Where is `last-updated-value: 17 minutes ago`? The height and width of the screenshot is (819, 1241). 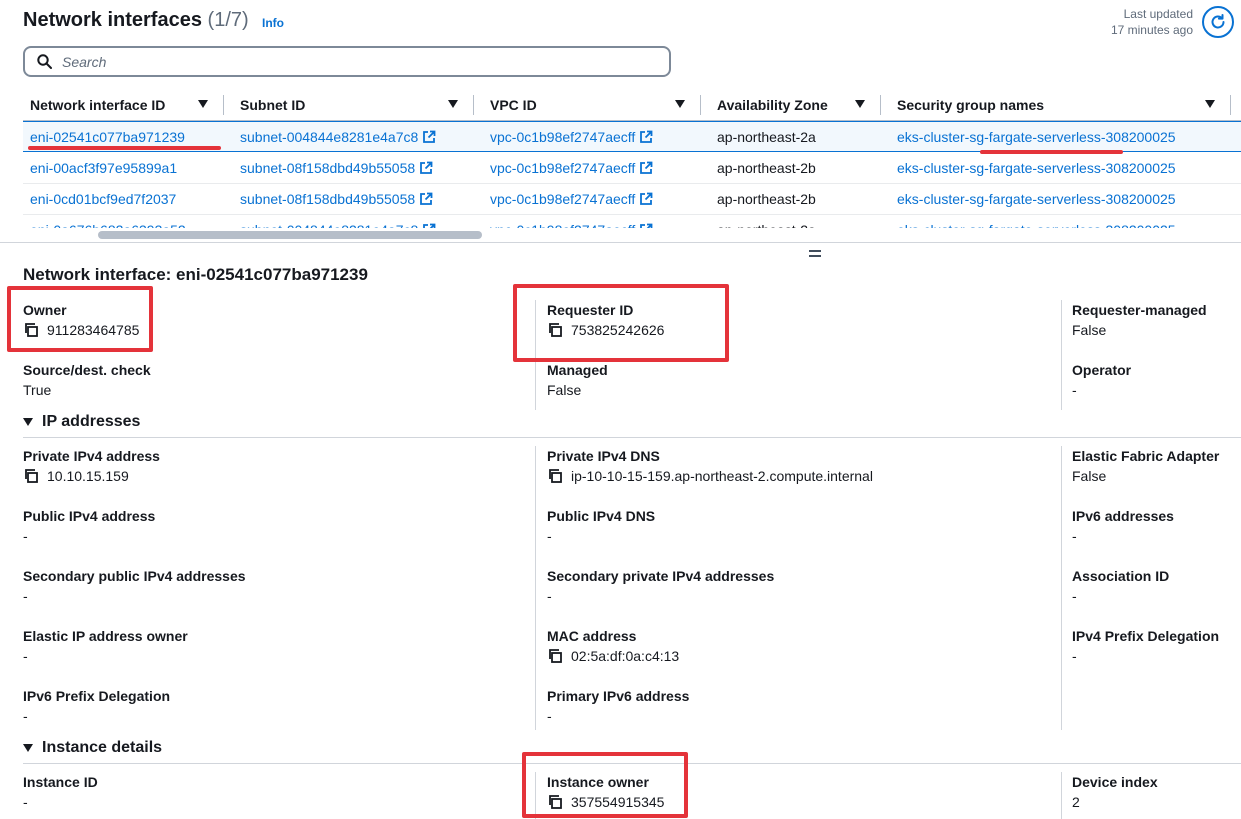 last-updated-value: 17 minutes ago is located at coordinates (1151, 30).